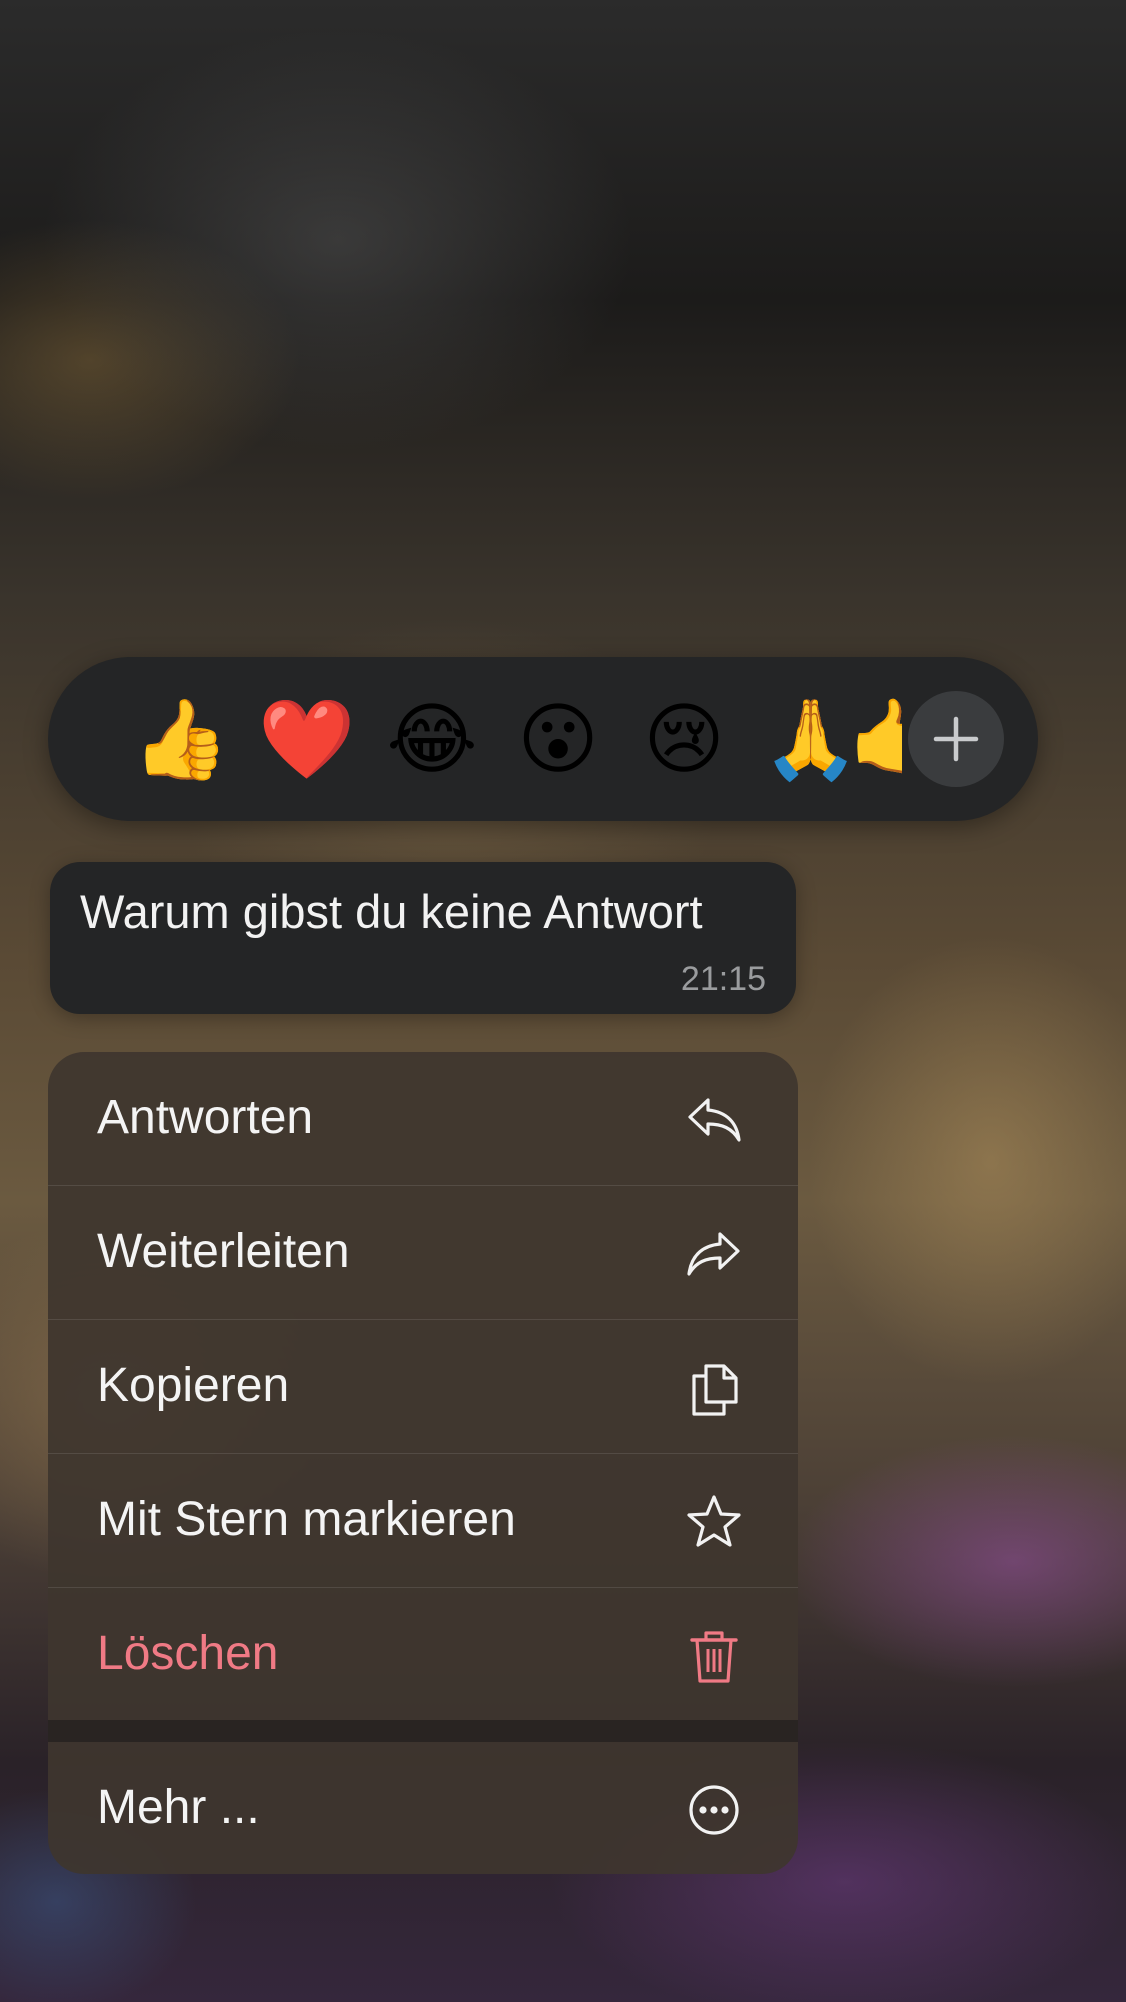 This screenshot has width=1126, height=2002. I want to click on menu-item-copy: Kopieren, so click(423, 1387).